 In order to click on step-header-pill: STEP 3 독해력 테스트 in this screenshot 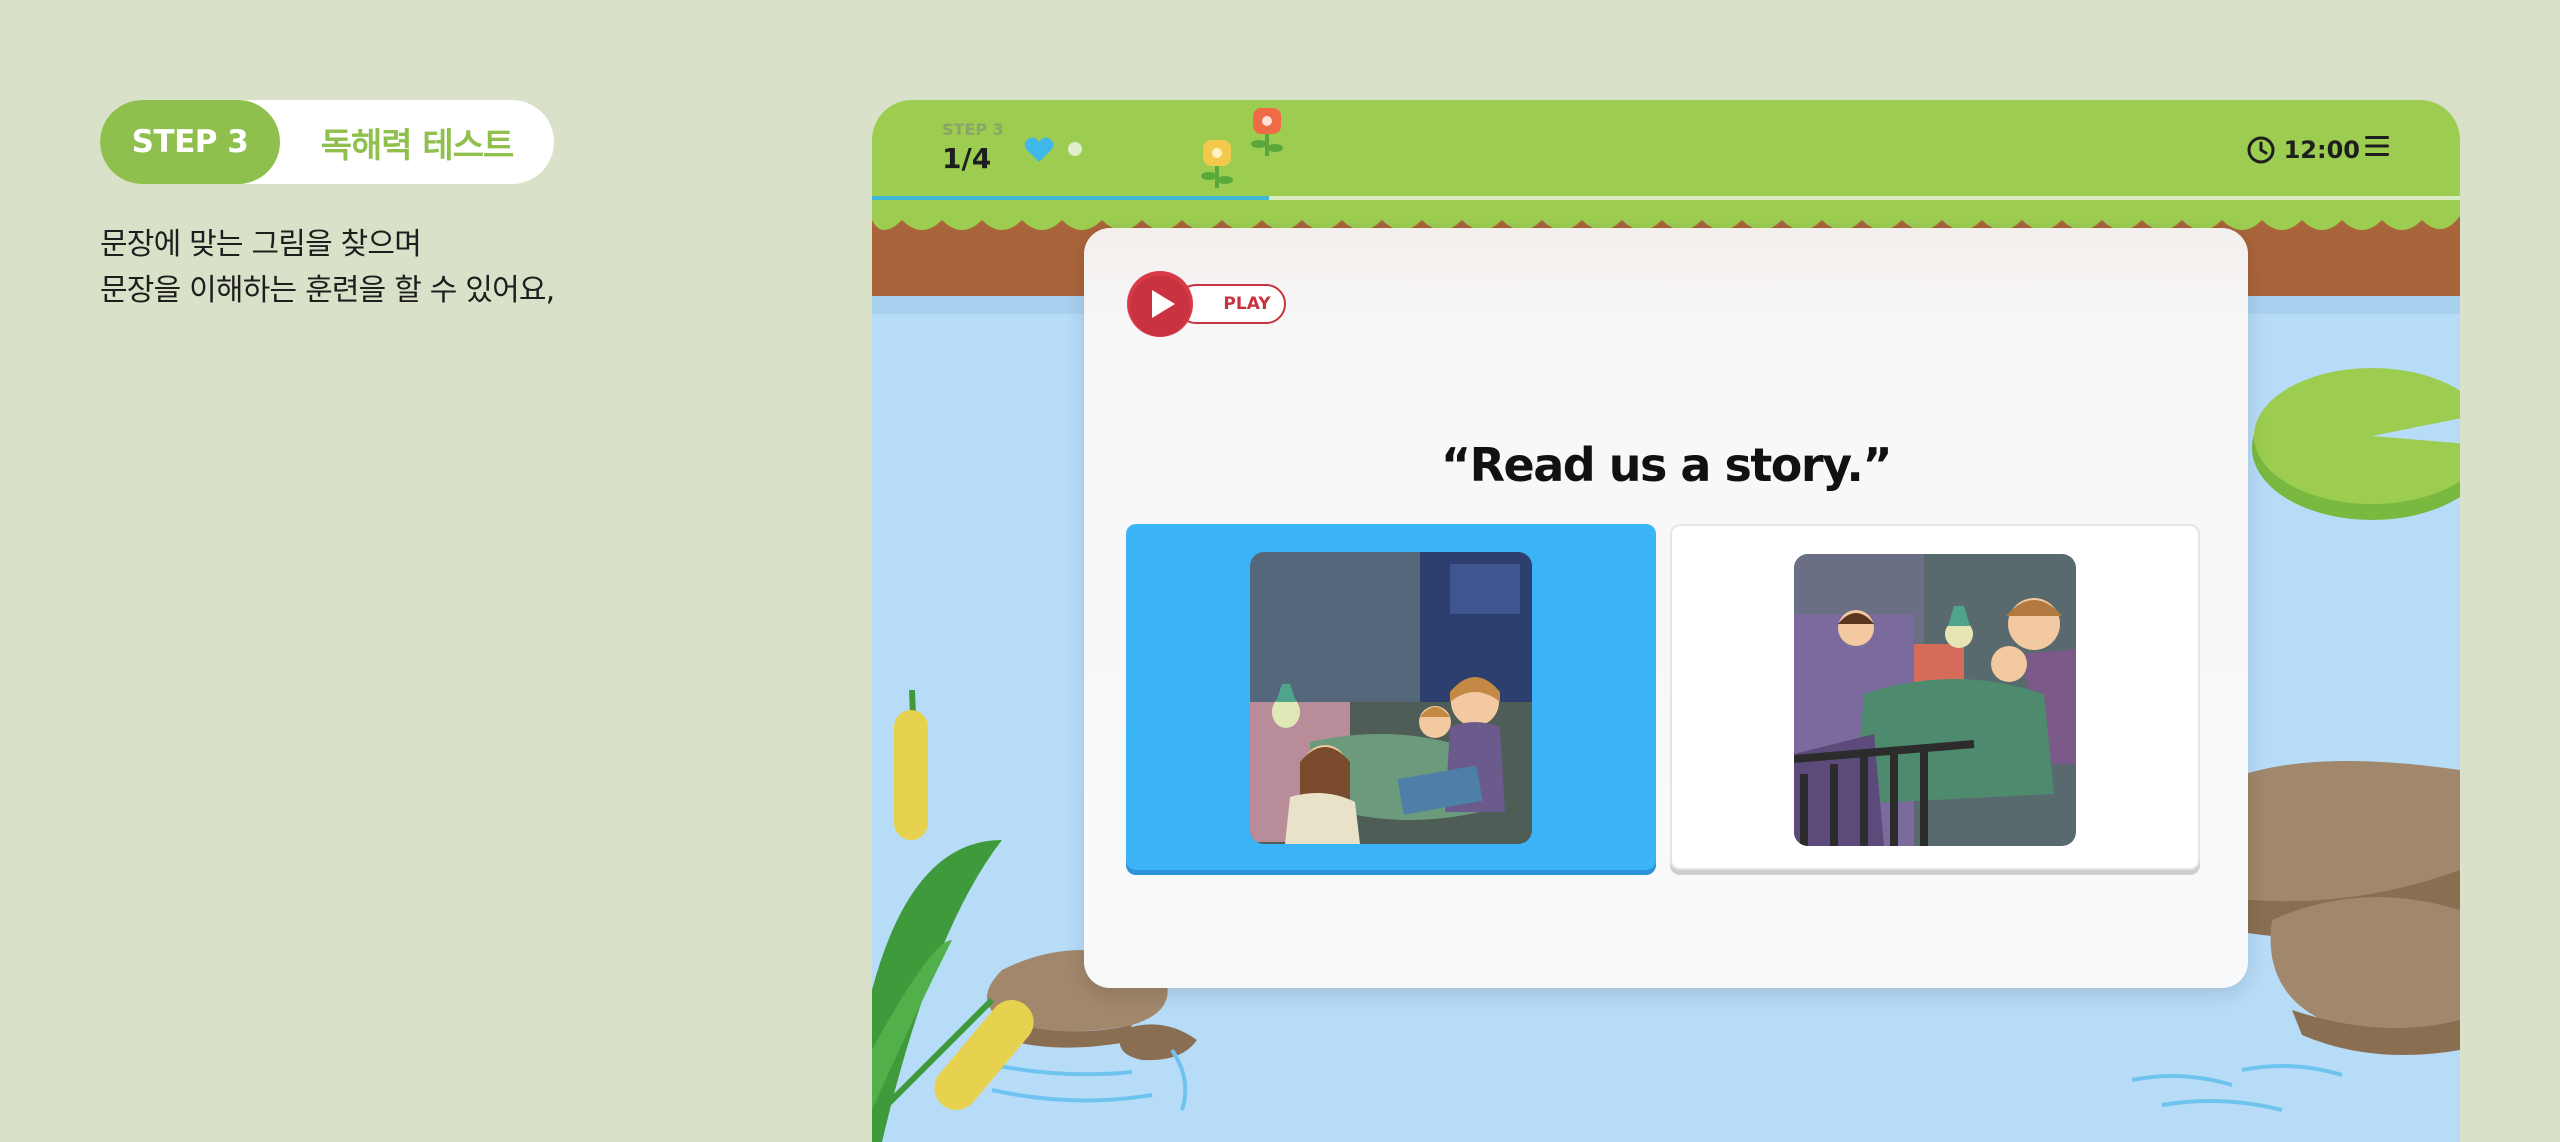, I will do `click(327, 142)`.